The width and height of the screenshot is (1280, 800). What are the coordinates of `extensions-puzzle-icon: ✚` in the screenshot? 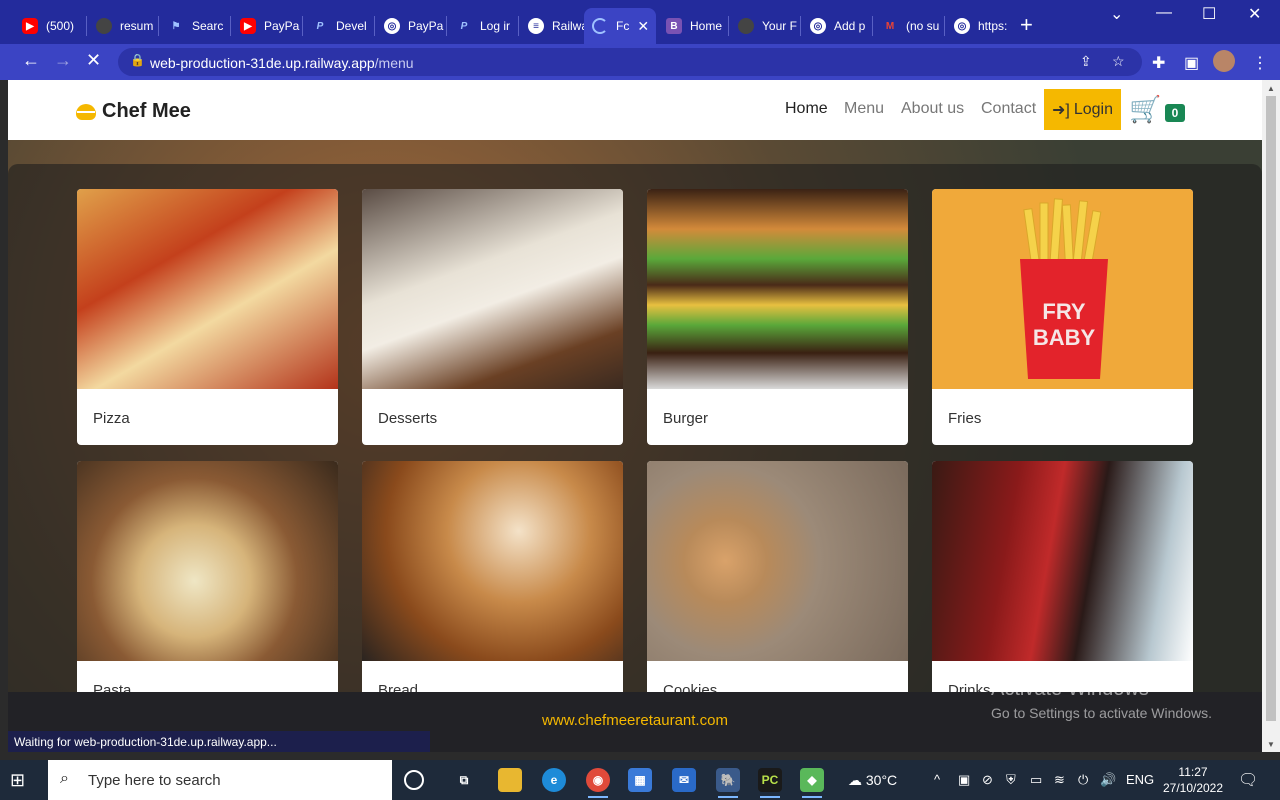 It's located at (1158, 63).